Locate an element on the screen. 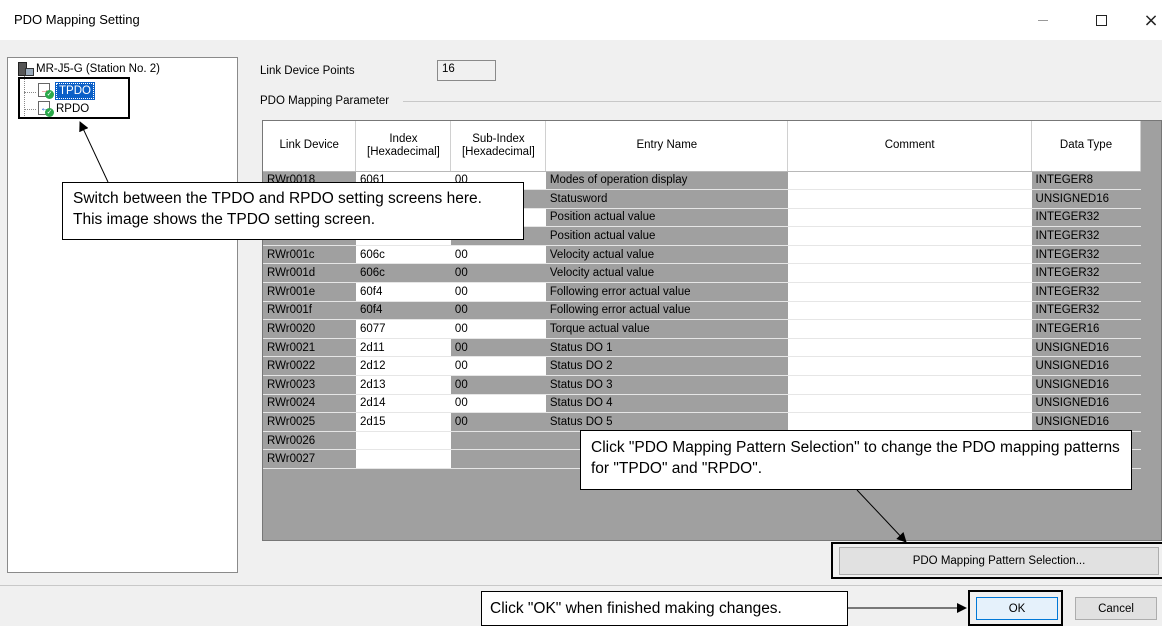  entry-name-cell: Velocity actual value is located at coordinates (666, 255).